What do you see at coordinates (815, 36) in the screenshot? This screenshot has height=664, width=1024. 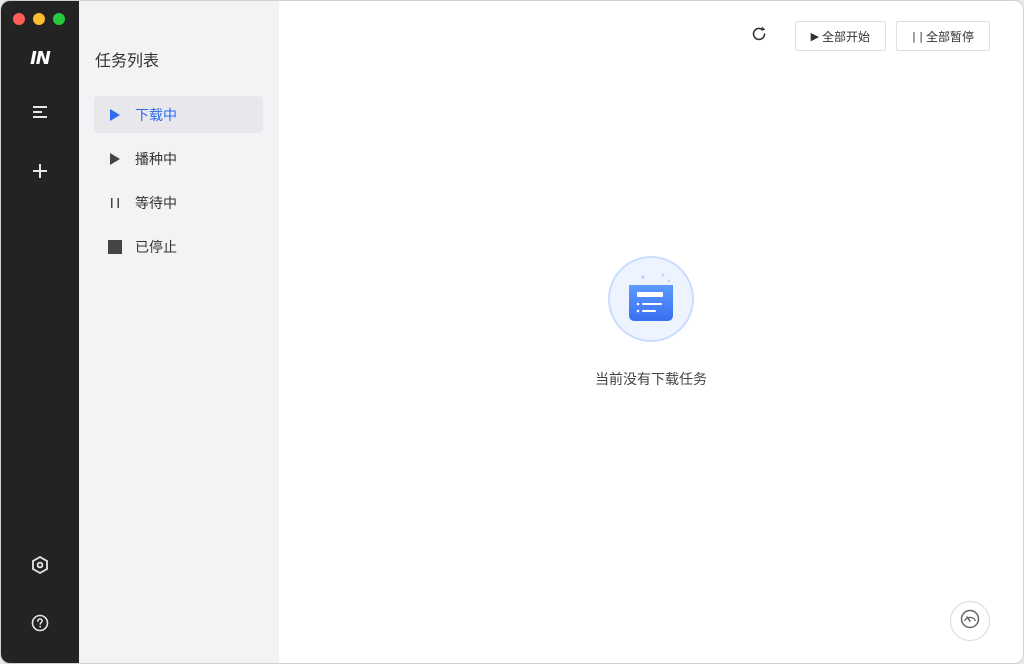 I see `play-icon: ▶` at bounding box center [815, 36].